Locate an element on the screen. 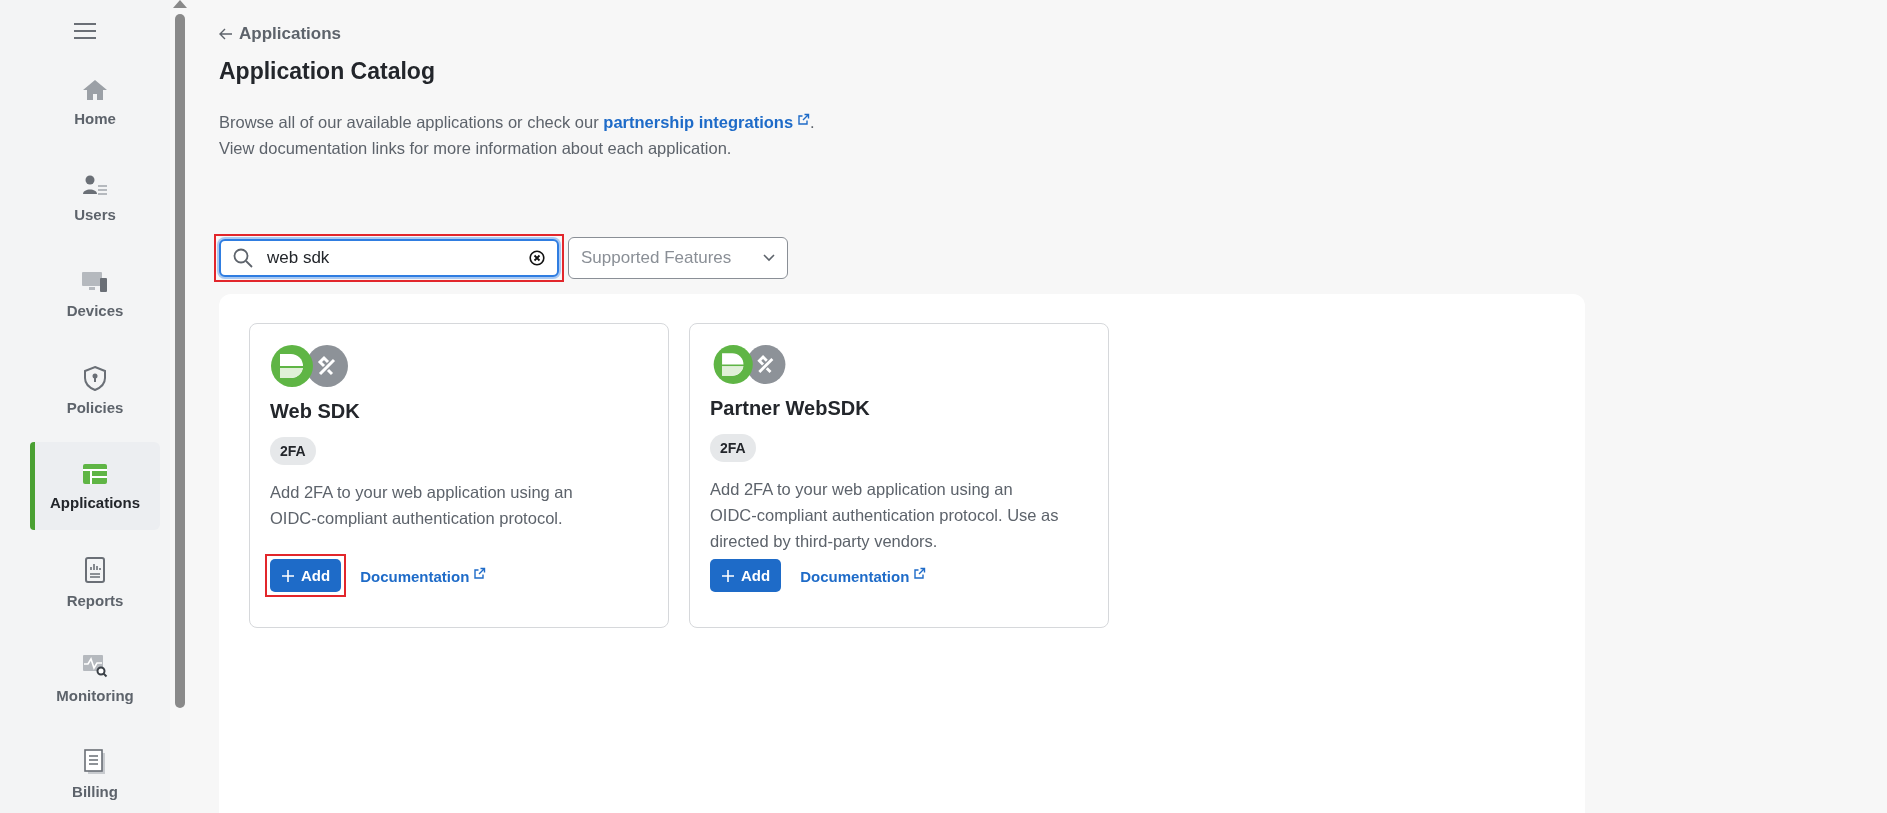 Image resolution: width=1887 pixels, height=813 pixels. sidebar-item: Policies is located at coordinates (95, 390).